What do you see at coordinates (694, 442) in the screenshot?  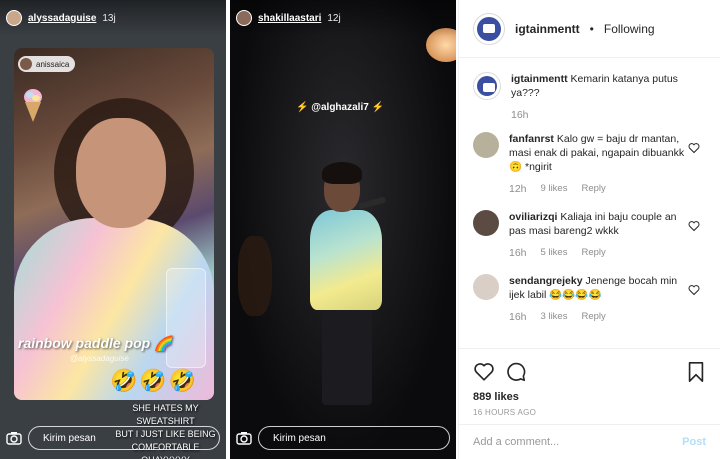 I see `post-button: Post` at bounding box center [694, 442].